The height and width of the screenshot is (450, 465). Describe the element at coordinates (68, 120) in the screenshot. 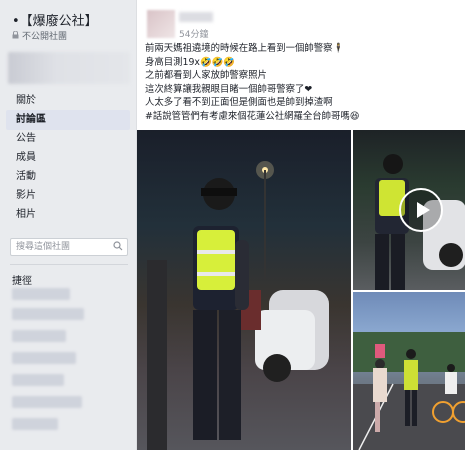

I see `nav-discussion: 討論區` at that location.